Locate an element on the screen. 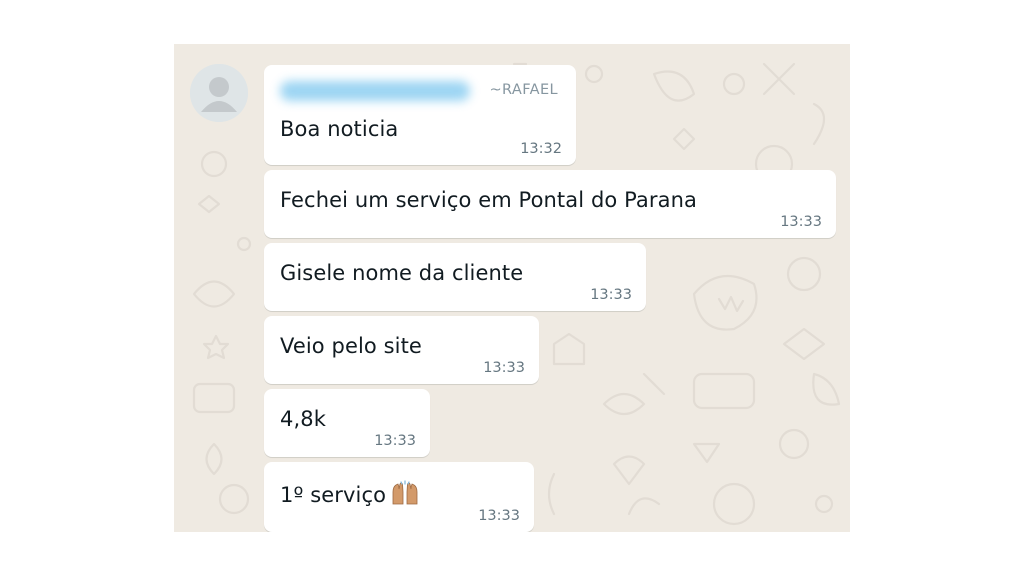 The height and width of the screenshot is (576, 1024). message-sender-row: ~RAFAEL is located at coordinates (421, 90).